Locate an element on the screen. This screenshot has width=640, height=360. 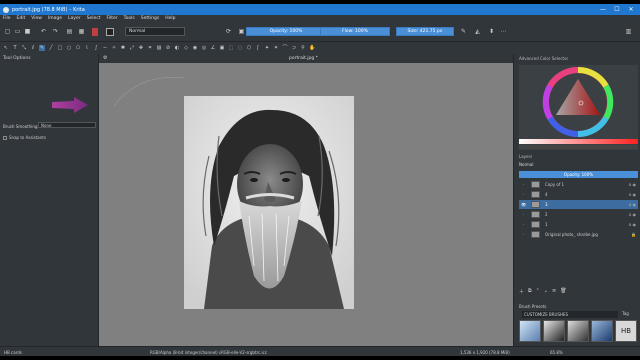
save-icon: ■ is located at coordinates (27, 31).